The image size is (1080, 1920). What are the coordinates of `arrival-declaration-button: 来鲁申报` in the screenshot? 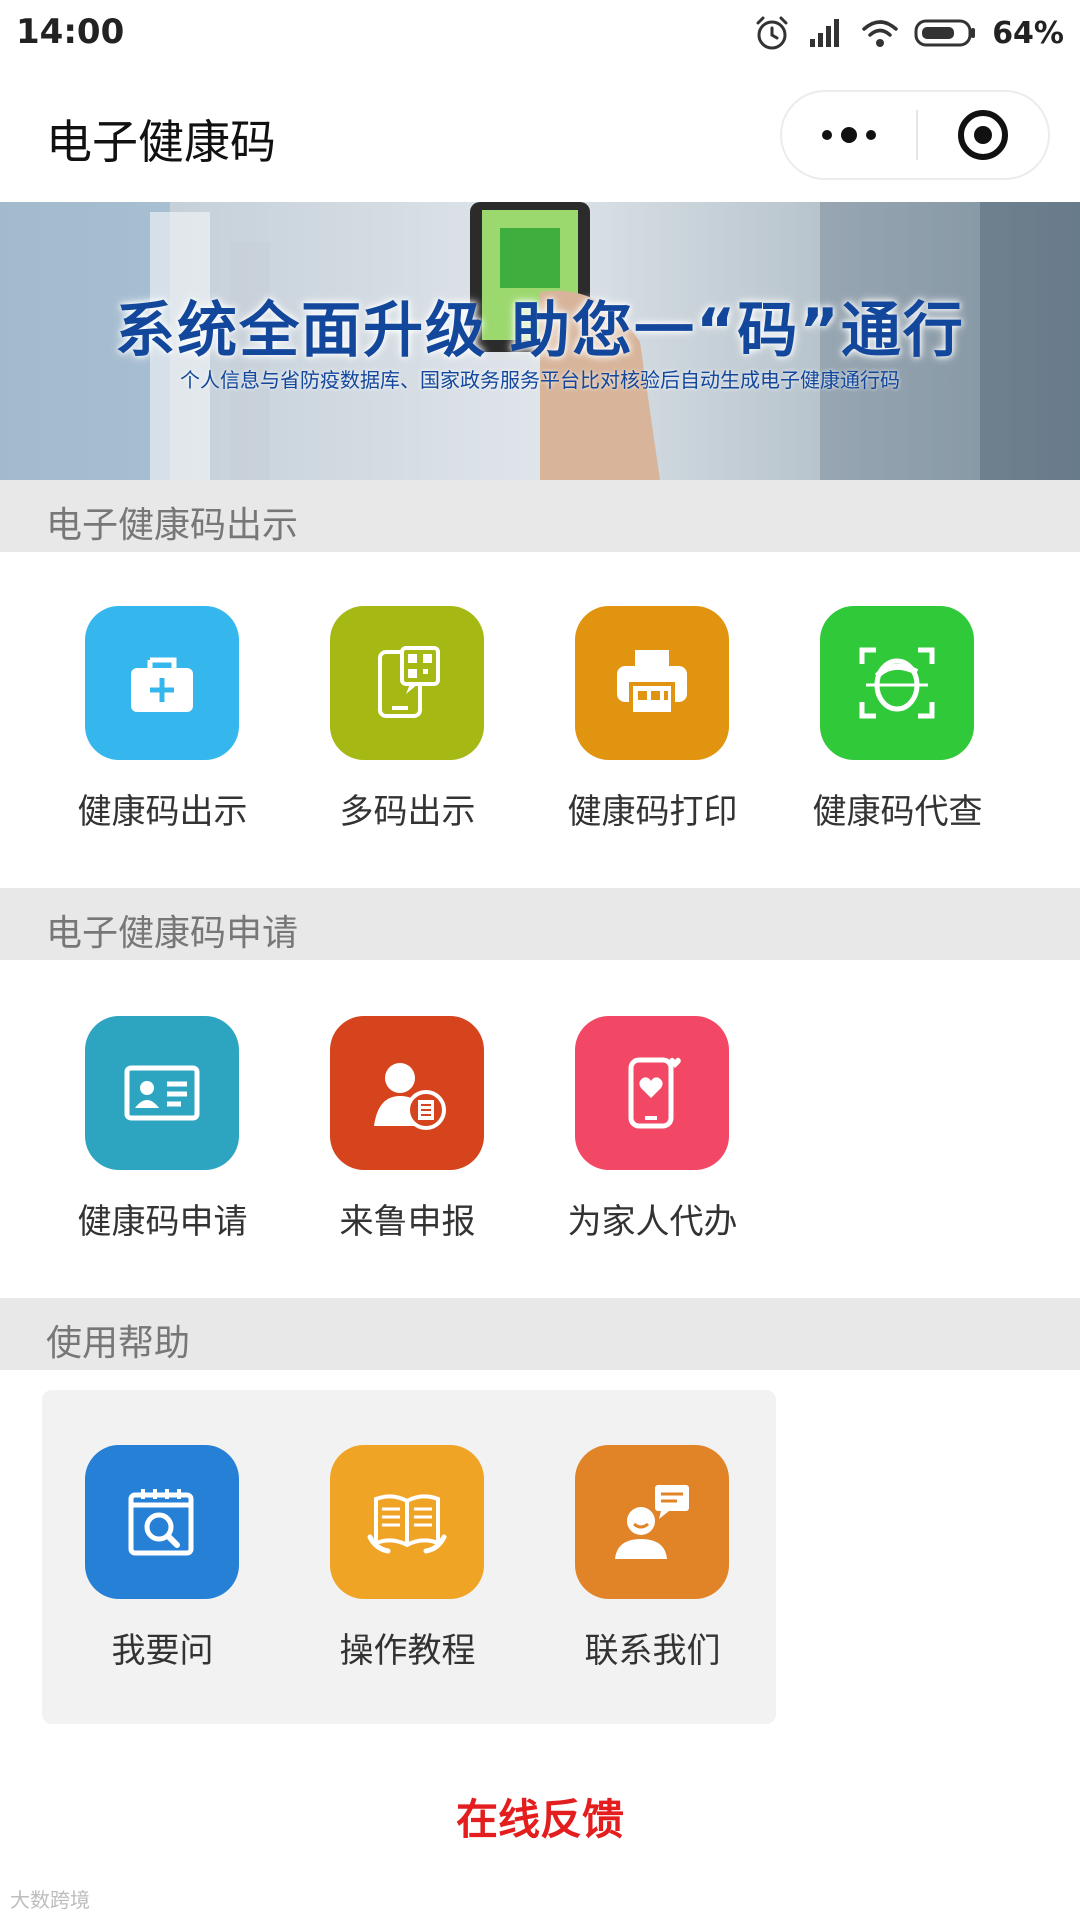 It's located at (392, 1131).